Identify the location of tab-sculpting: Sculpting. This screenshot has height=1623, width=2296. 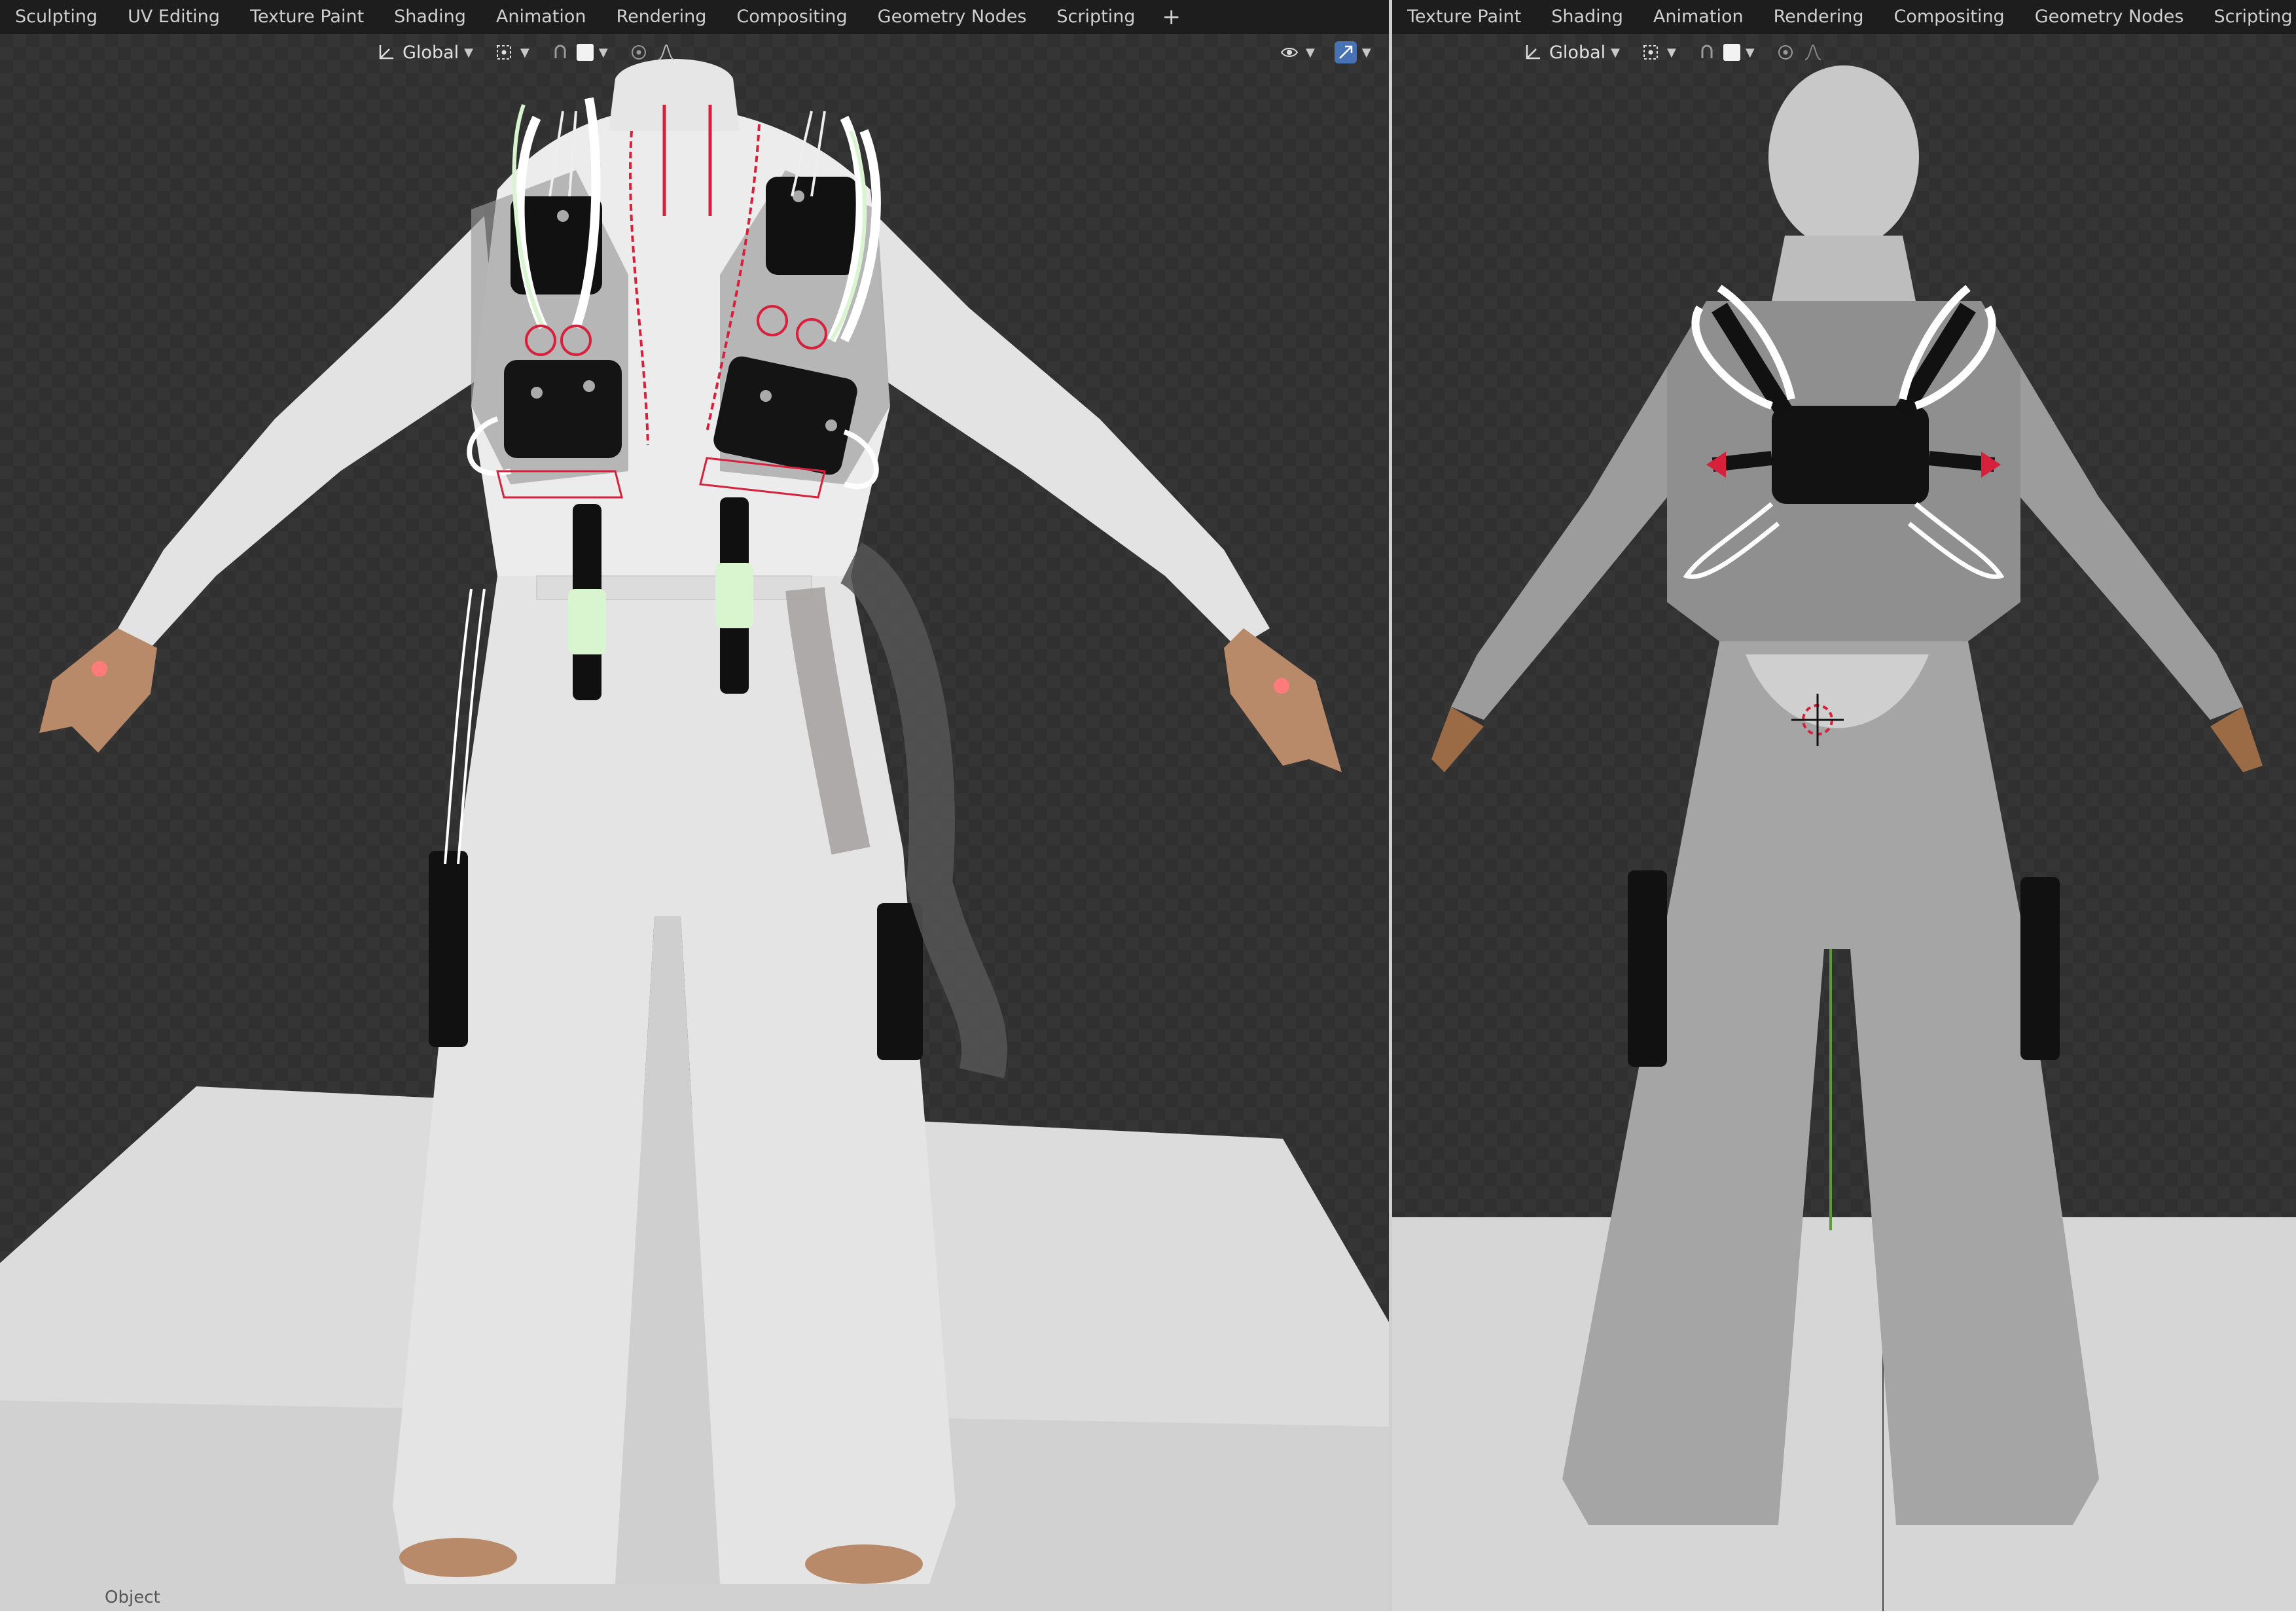
(56, 17).